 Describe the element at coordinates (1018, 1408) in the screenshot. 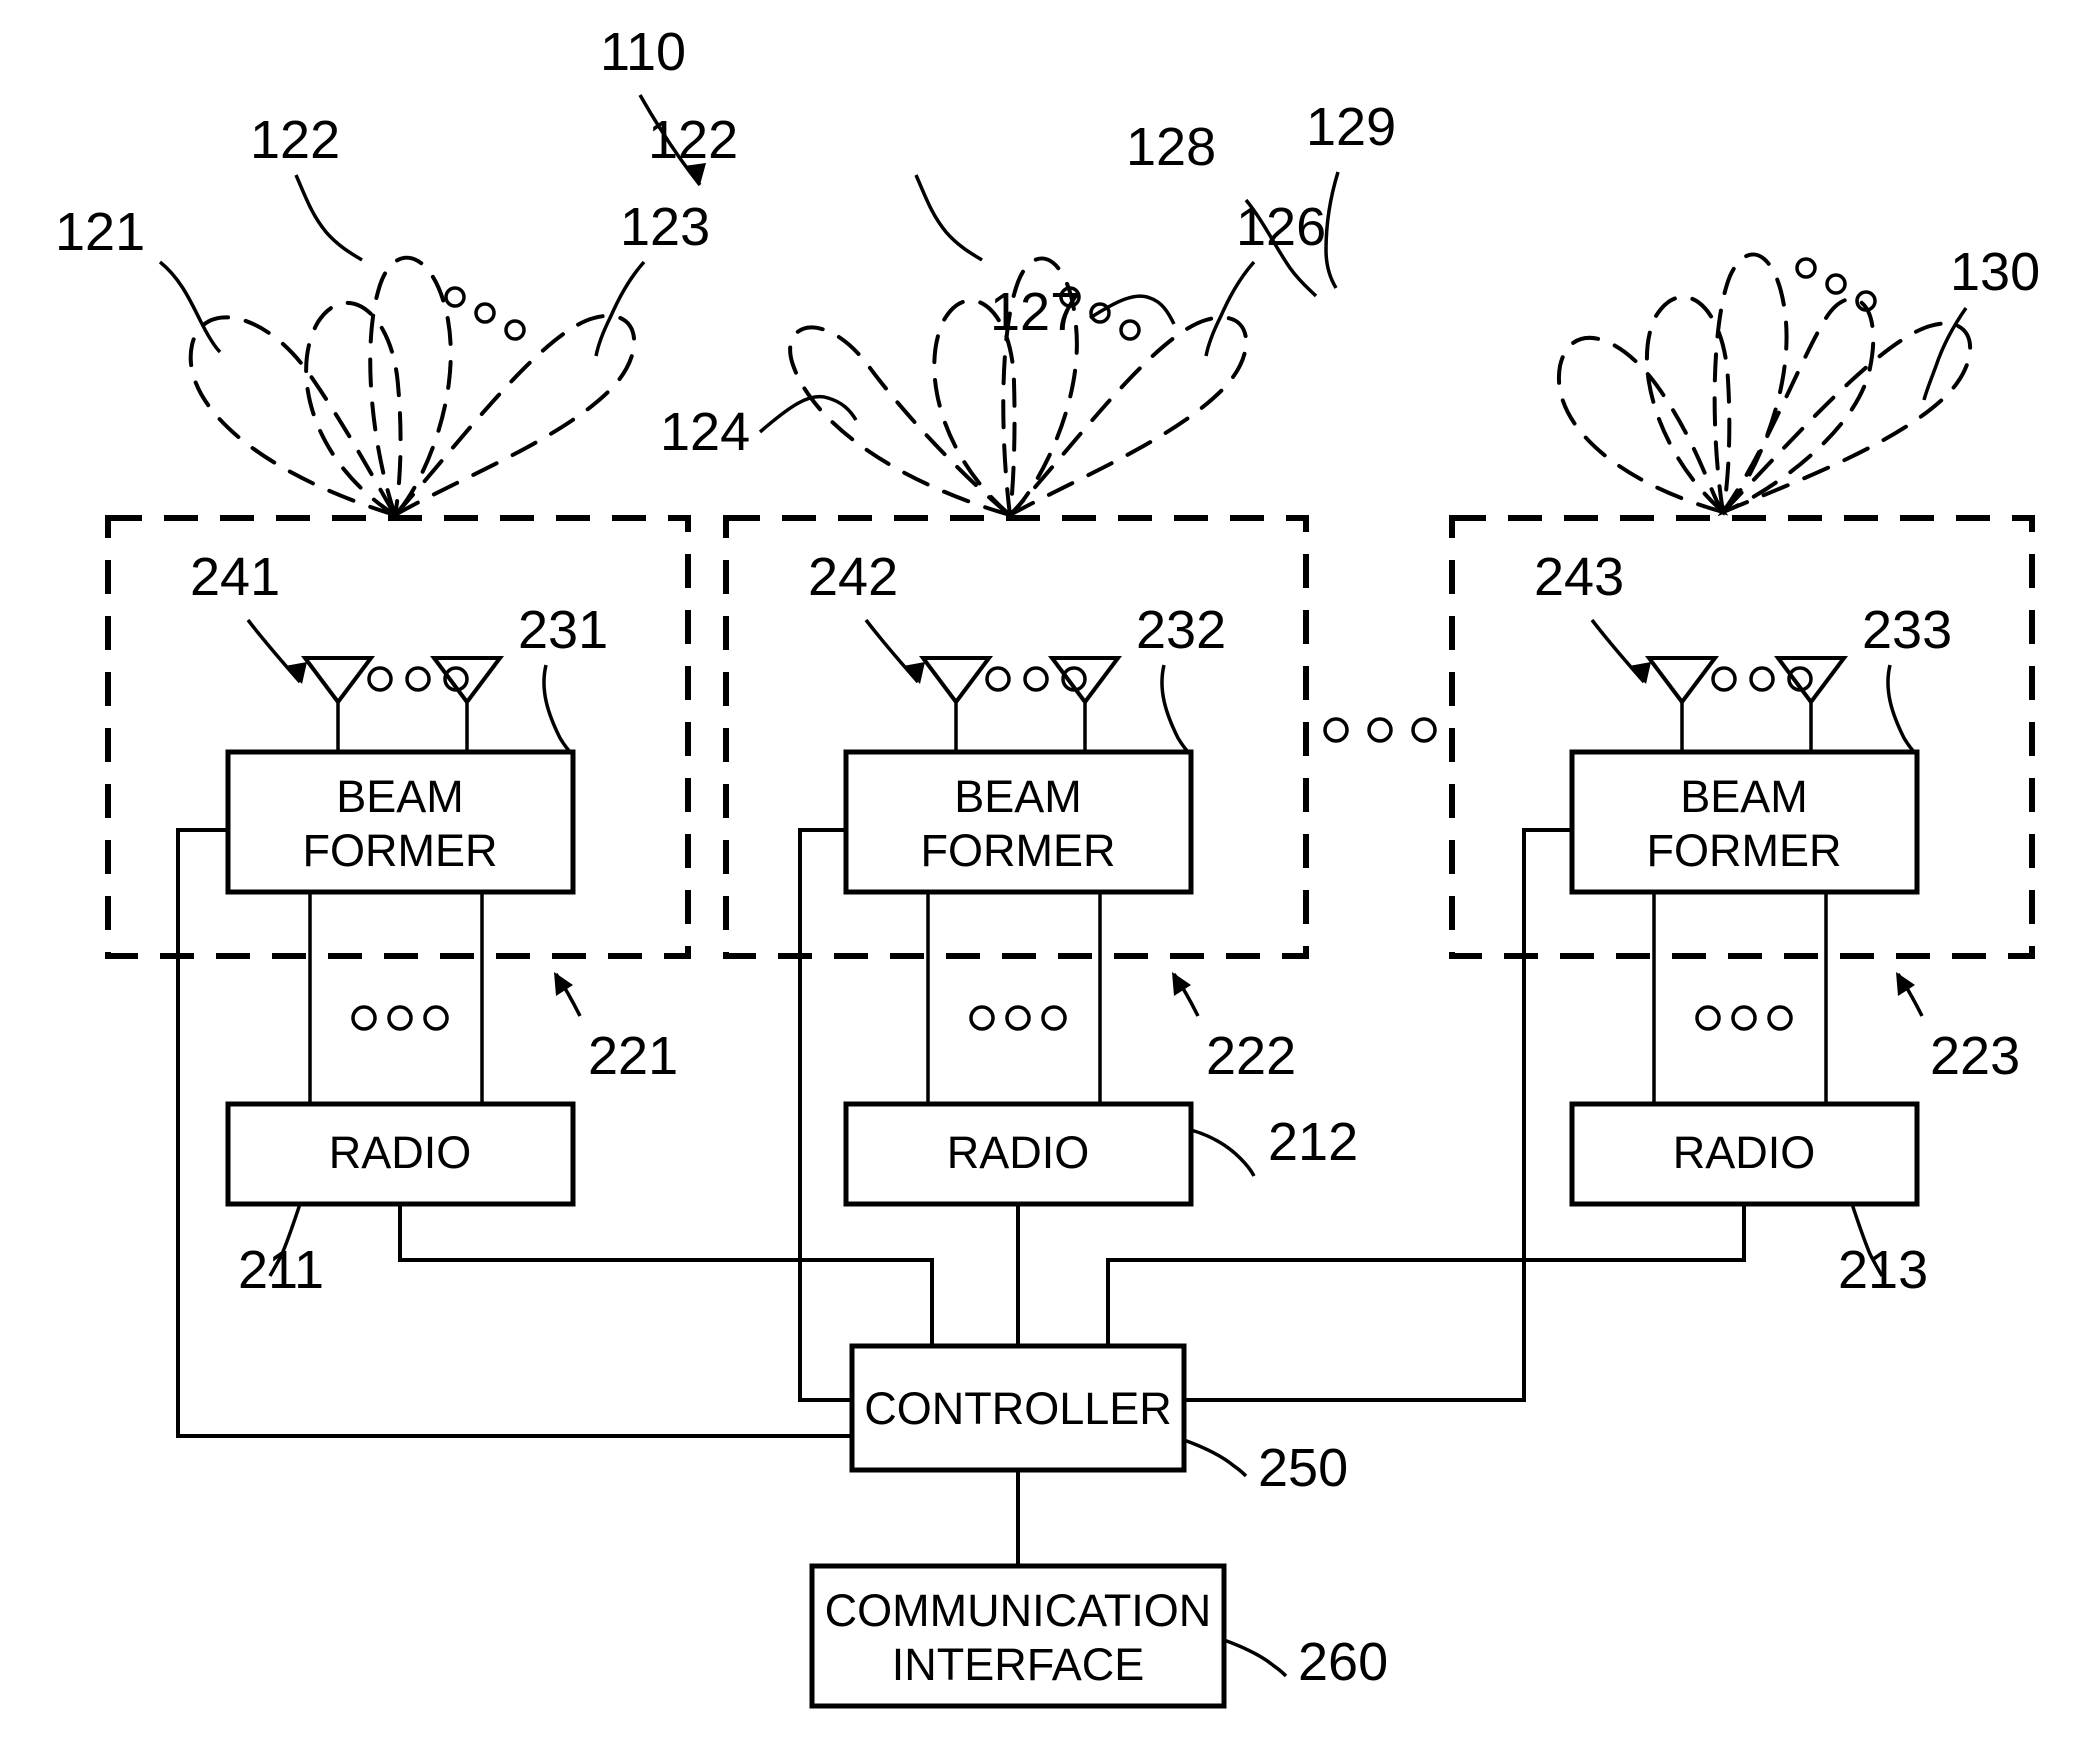

I see `controller-label: CONTROLLER` at that location.